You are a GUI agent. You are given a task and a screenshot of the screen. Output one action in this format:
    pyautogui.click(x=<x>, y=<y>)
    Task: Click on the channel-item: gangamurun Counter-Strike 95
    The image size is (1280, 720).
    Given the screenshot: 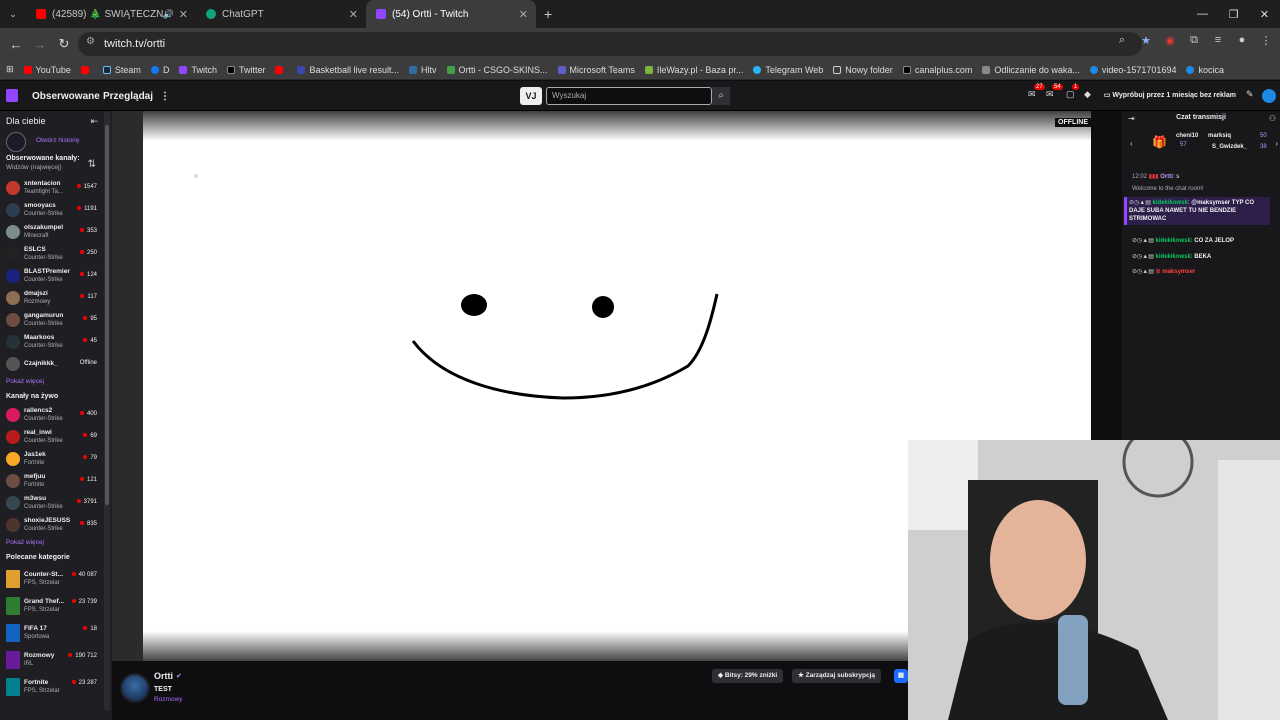 What is the action you would take?
    pyautogui.click(x=56, y=320)
    